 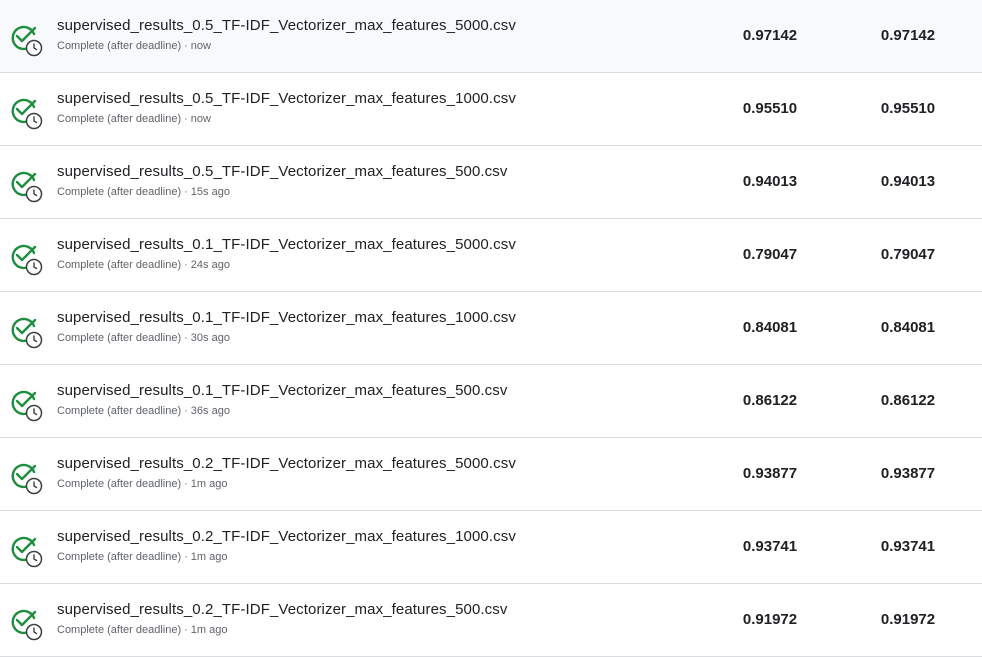 I want to click on public-score: 0.84081, so click(x=908, y=327).